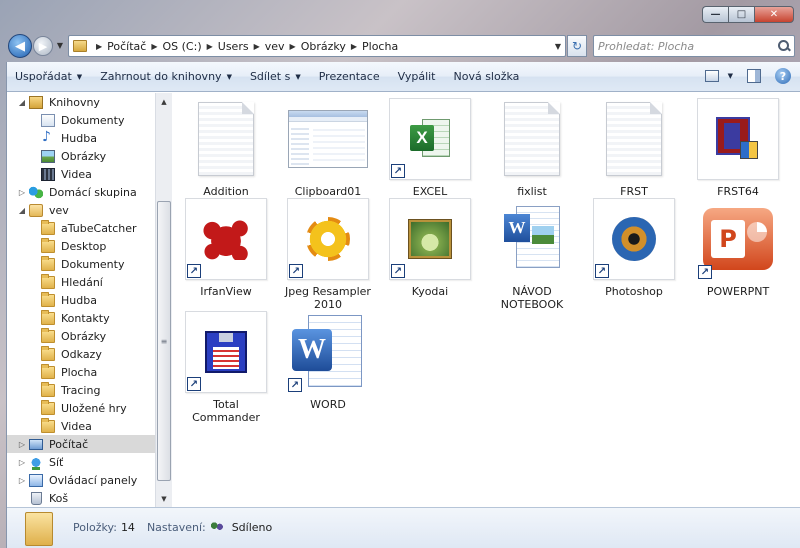 This screenshot has height=548, width=800. What do you see at coordinates (89, 228) in the screenshot?
I see `sidebar-item-atubecatcher: aTubeCatcher` at bounding box center [89, 228].